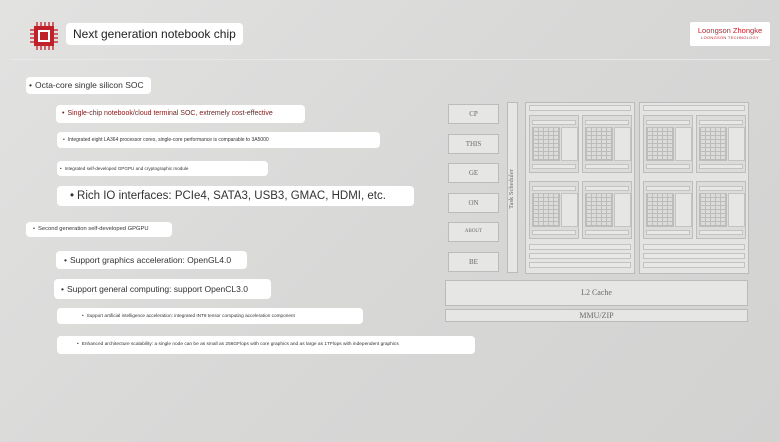  What do you see at coordinates (154, 34) in the screenshot?
I see `slide-title: Next generation notebook chip` at bounding box center [154, 34].